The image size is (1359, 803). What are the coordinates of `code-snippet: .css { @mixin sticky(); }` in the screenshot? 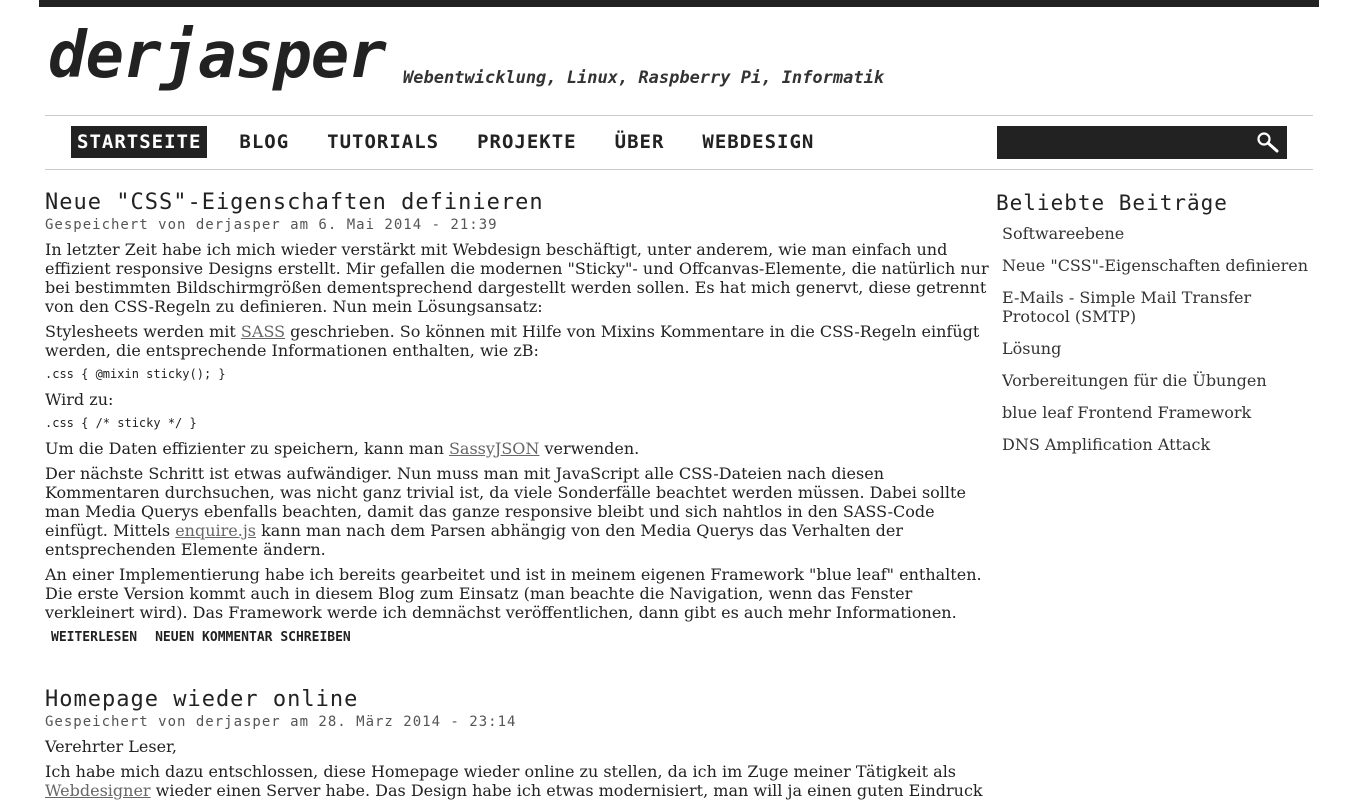 It's located at (135, 374).